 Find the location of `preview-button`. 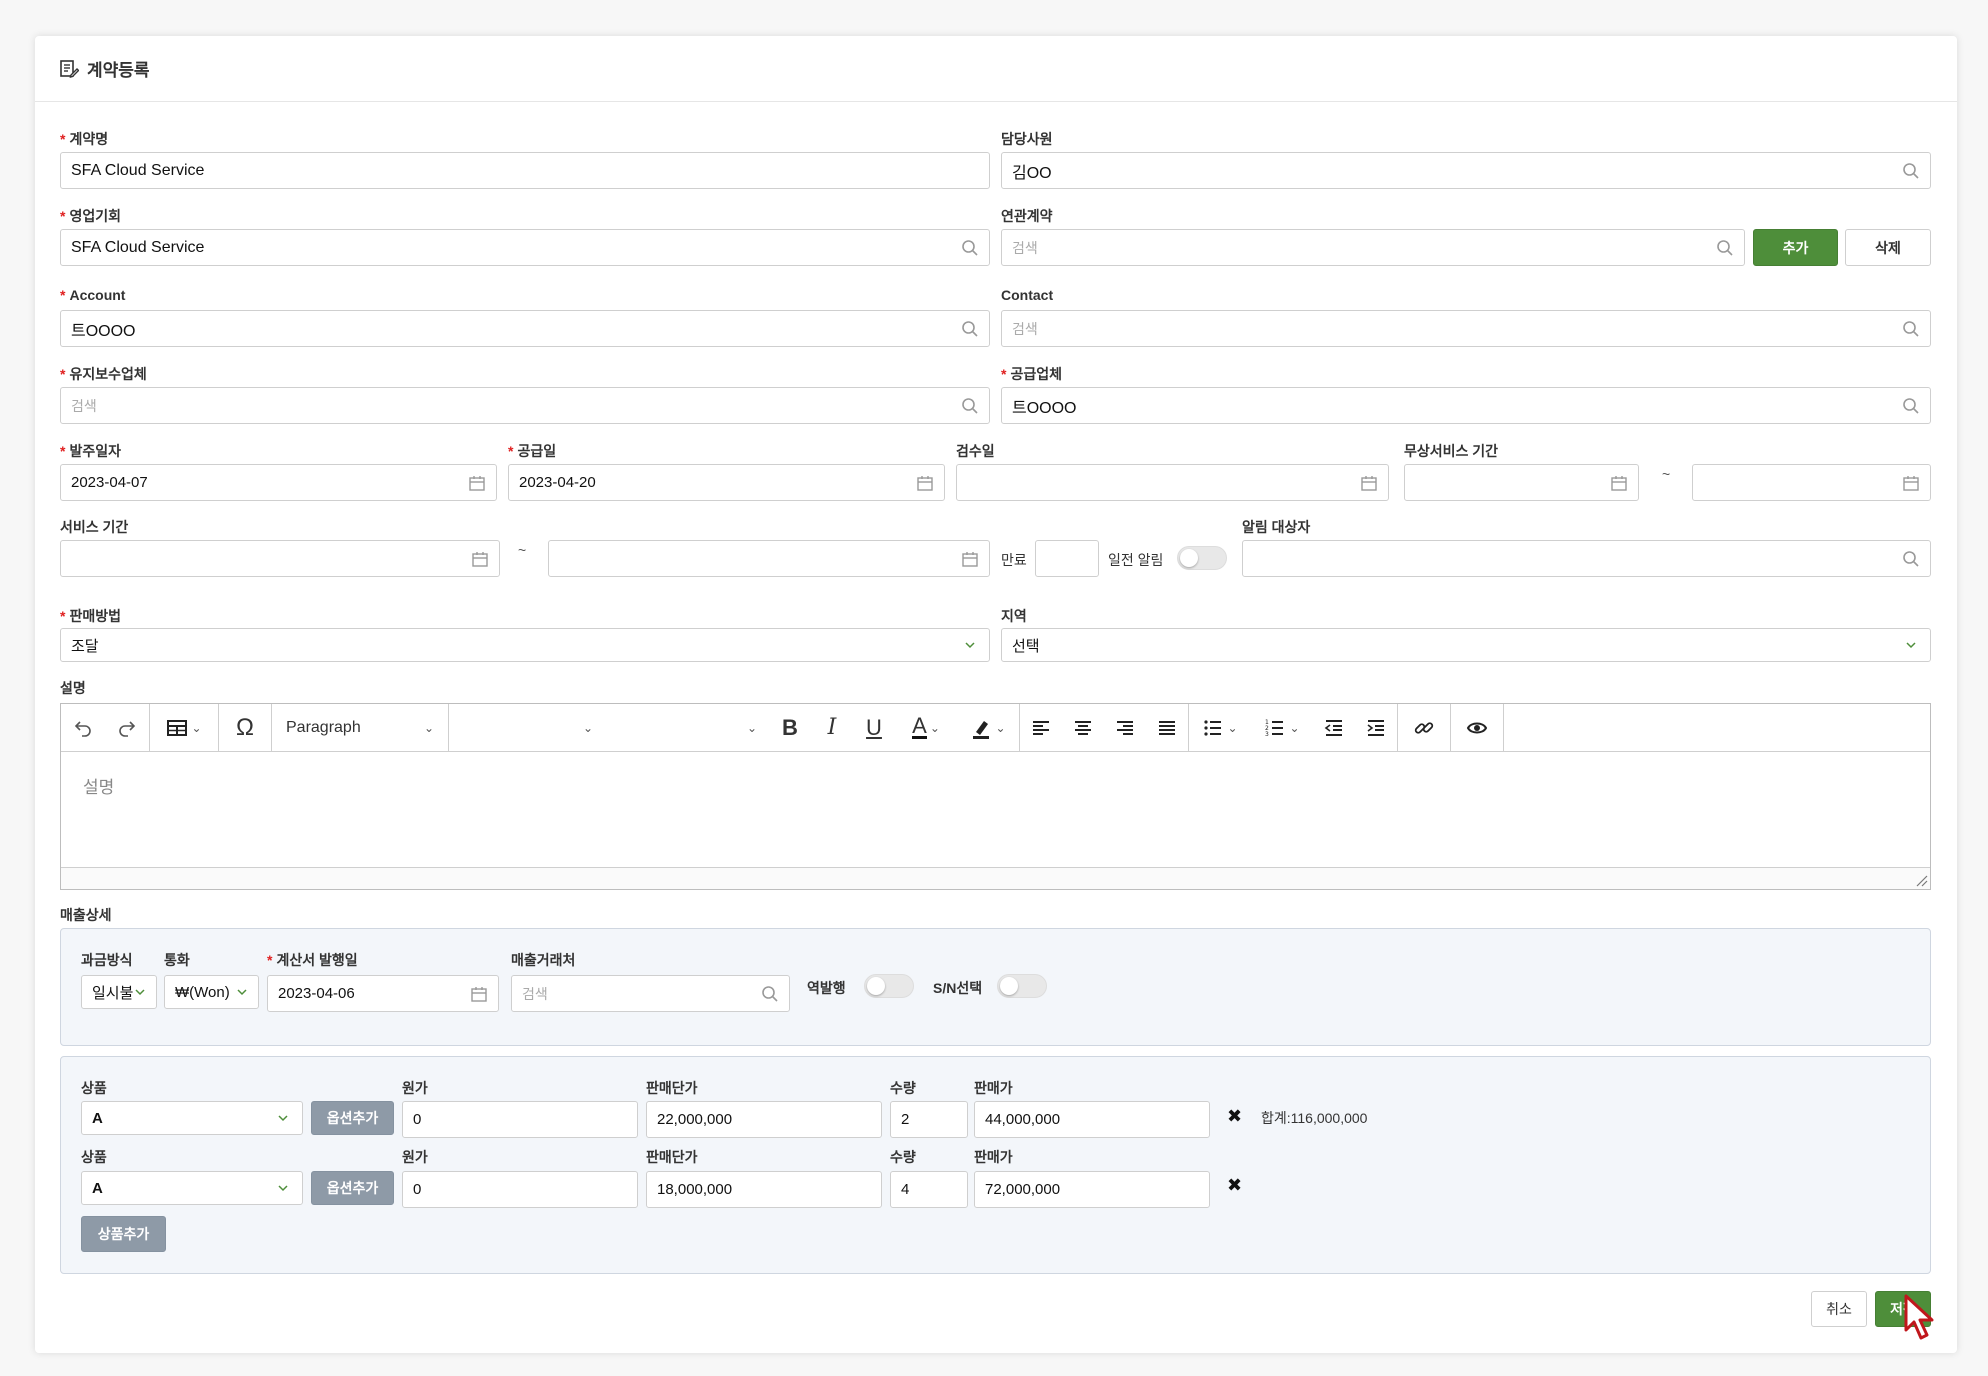

preview-button is located at coordinates (1477, 728).